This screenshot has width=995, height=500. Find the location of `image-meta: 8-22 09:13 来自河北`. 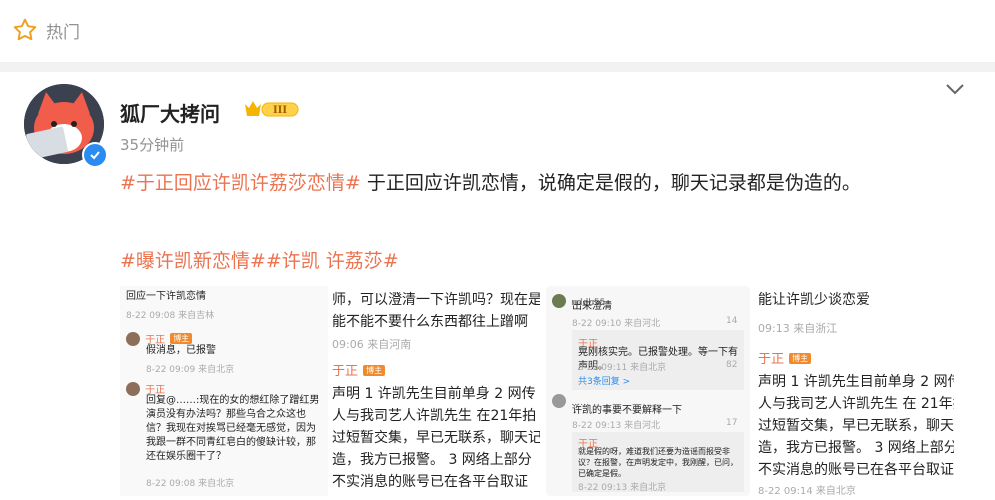

image-meta: 8-22 09:13 来自河北 is located at coordinates (616, 426).